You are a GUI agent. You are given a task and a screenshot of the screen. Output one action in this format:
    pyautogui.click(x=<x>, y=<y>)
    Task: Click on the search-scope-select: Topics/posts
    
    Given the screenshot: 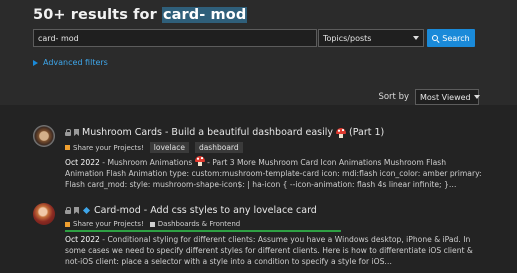 What is the action you would take?
    pyautogui.click(x=371, y=38)
    